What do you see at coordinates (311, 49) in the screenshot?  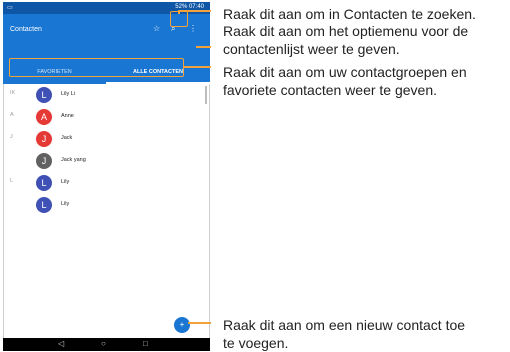 I see `annotation-menu-line2: contactenlijst weer te geven.` at bounding box center [311, 49].